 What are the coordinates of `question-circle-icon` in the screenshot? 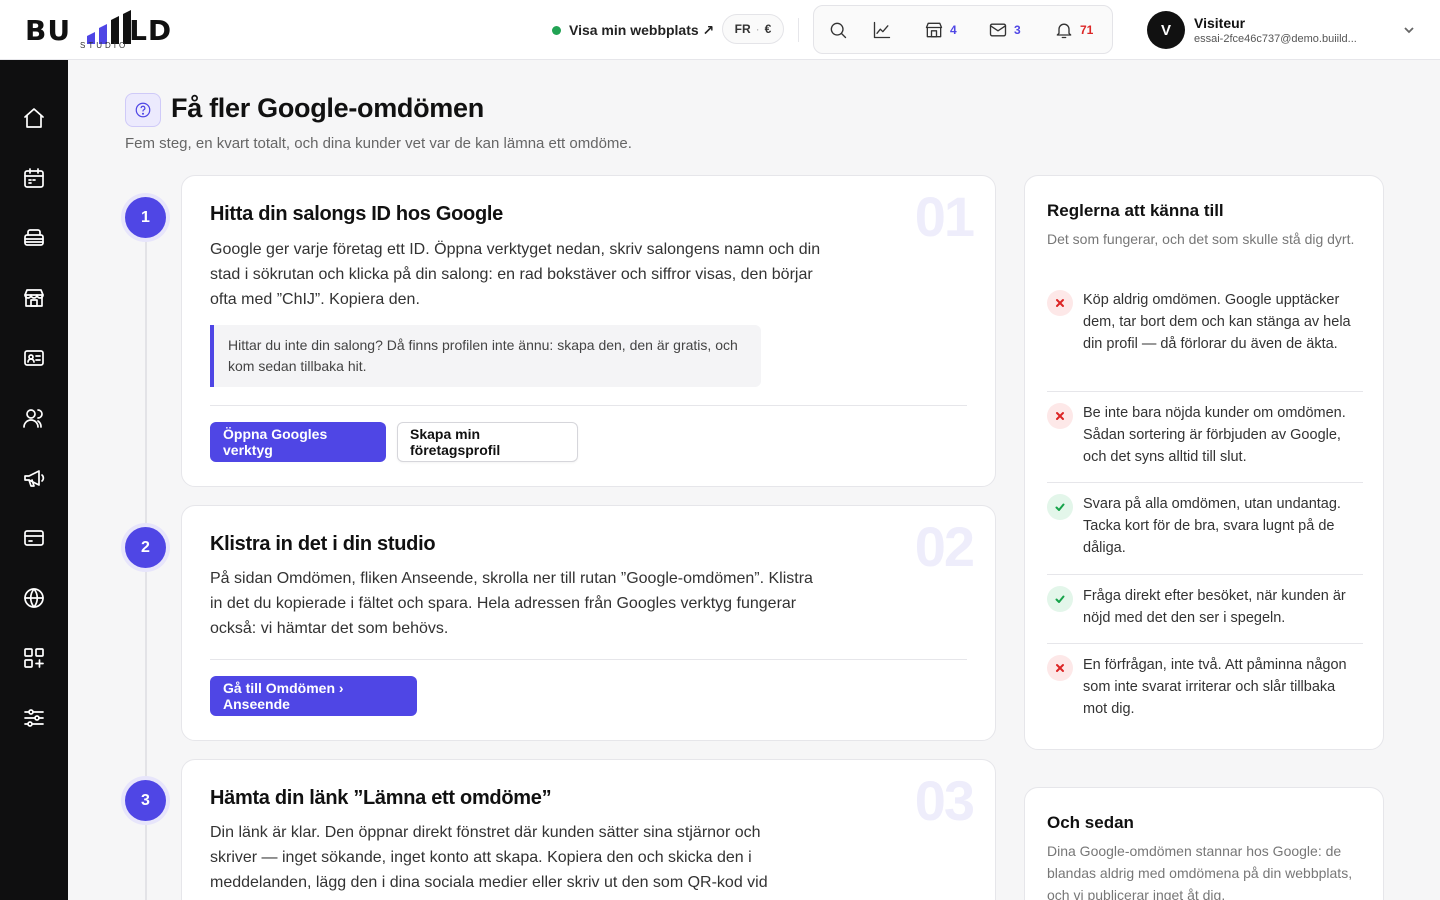 It's located at (143, 110).